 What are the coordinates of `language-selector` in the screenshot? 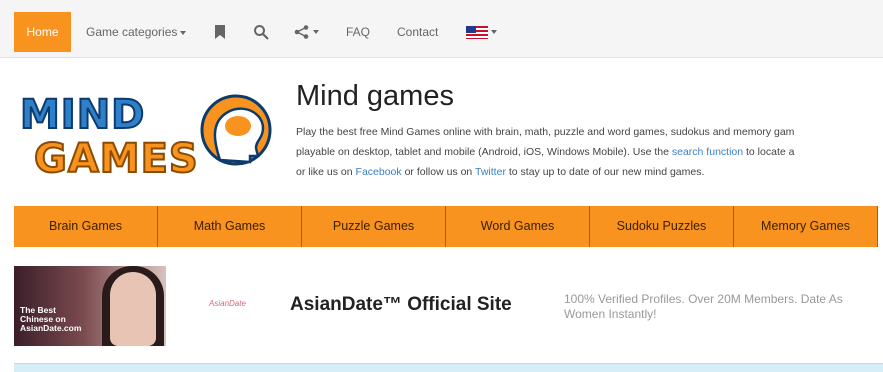 It's located at (481, 32).